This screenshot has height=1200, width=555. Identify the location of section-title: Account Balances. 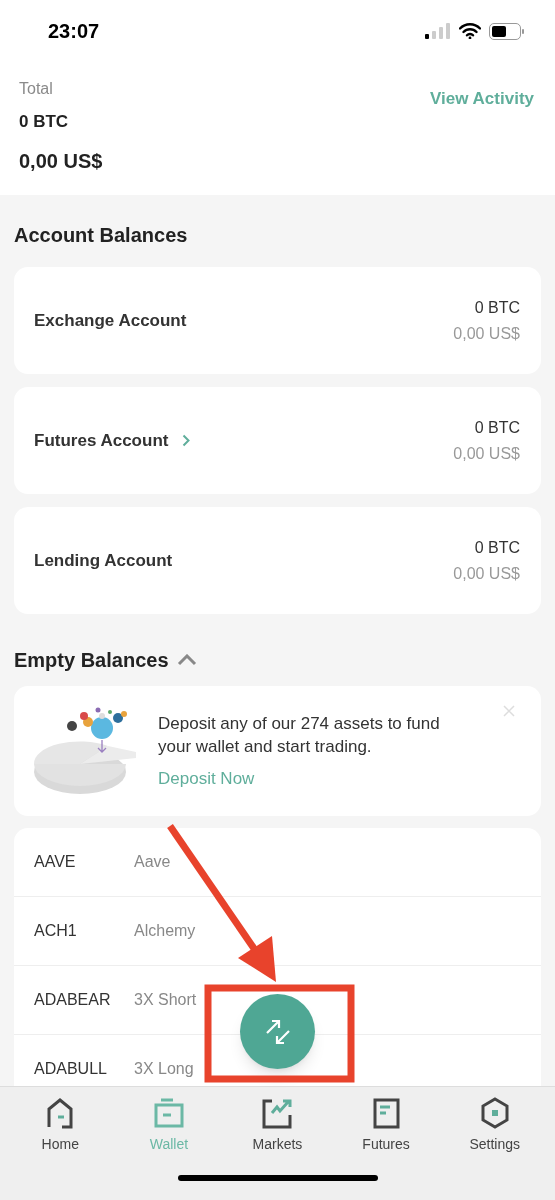
(101, 235).